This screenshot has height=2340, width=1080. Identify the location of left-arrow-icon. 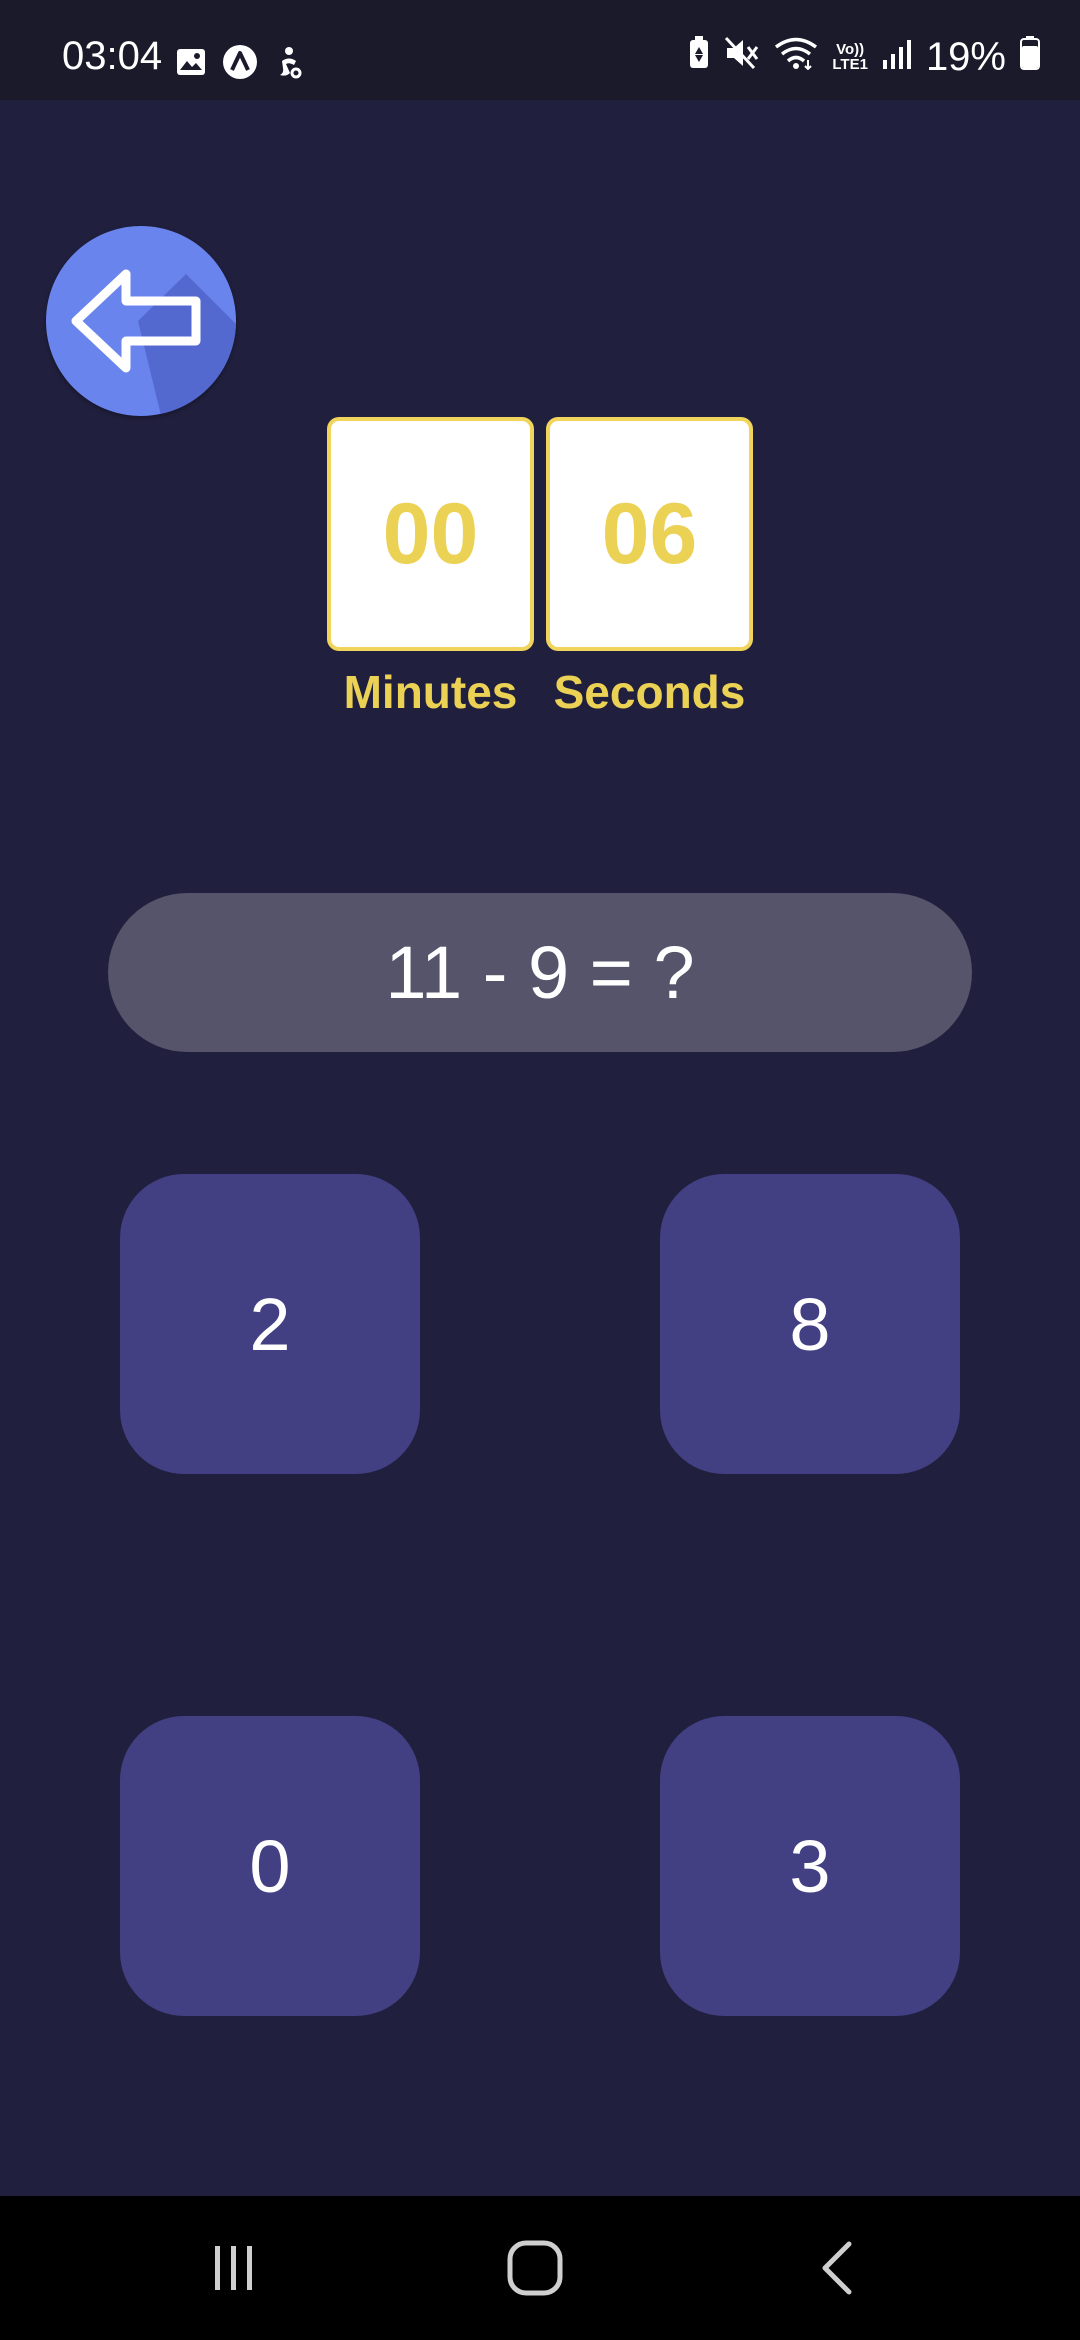
(153, 342).